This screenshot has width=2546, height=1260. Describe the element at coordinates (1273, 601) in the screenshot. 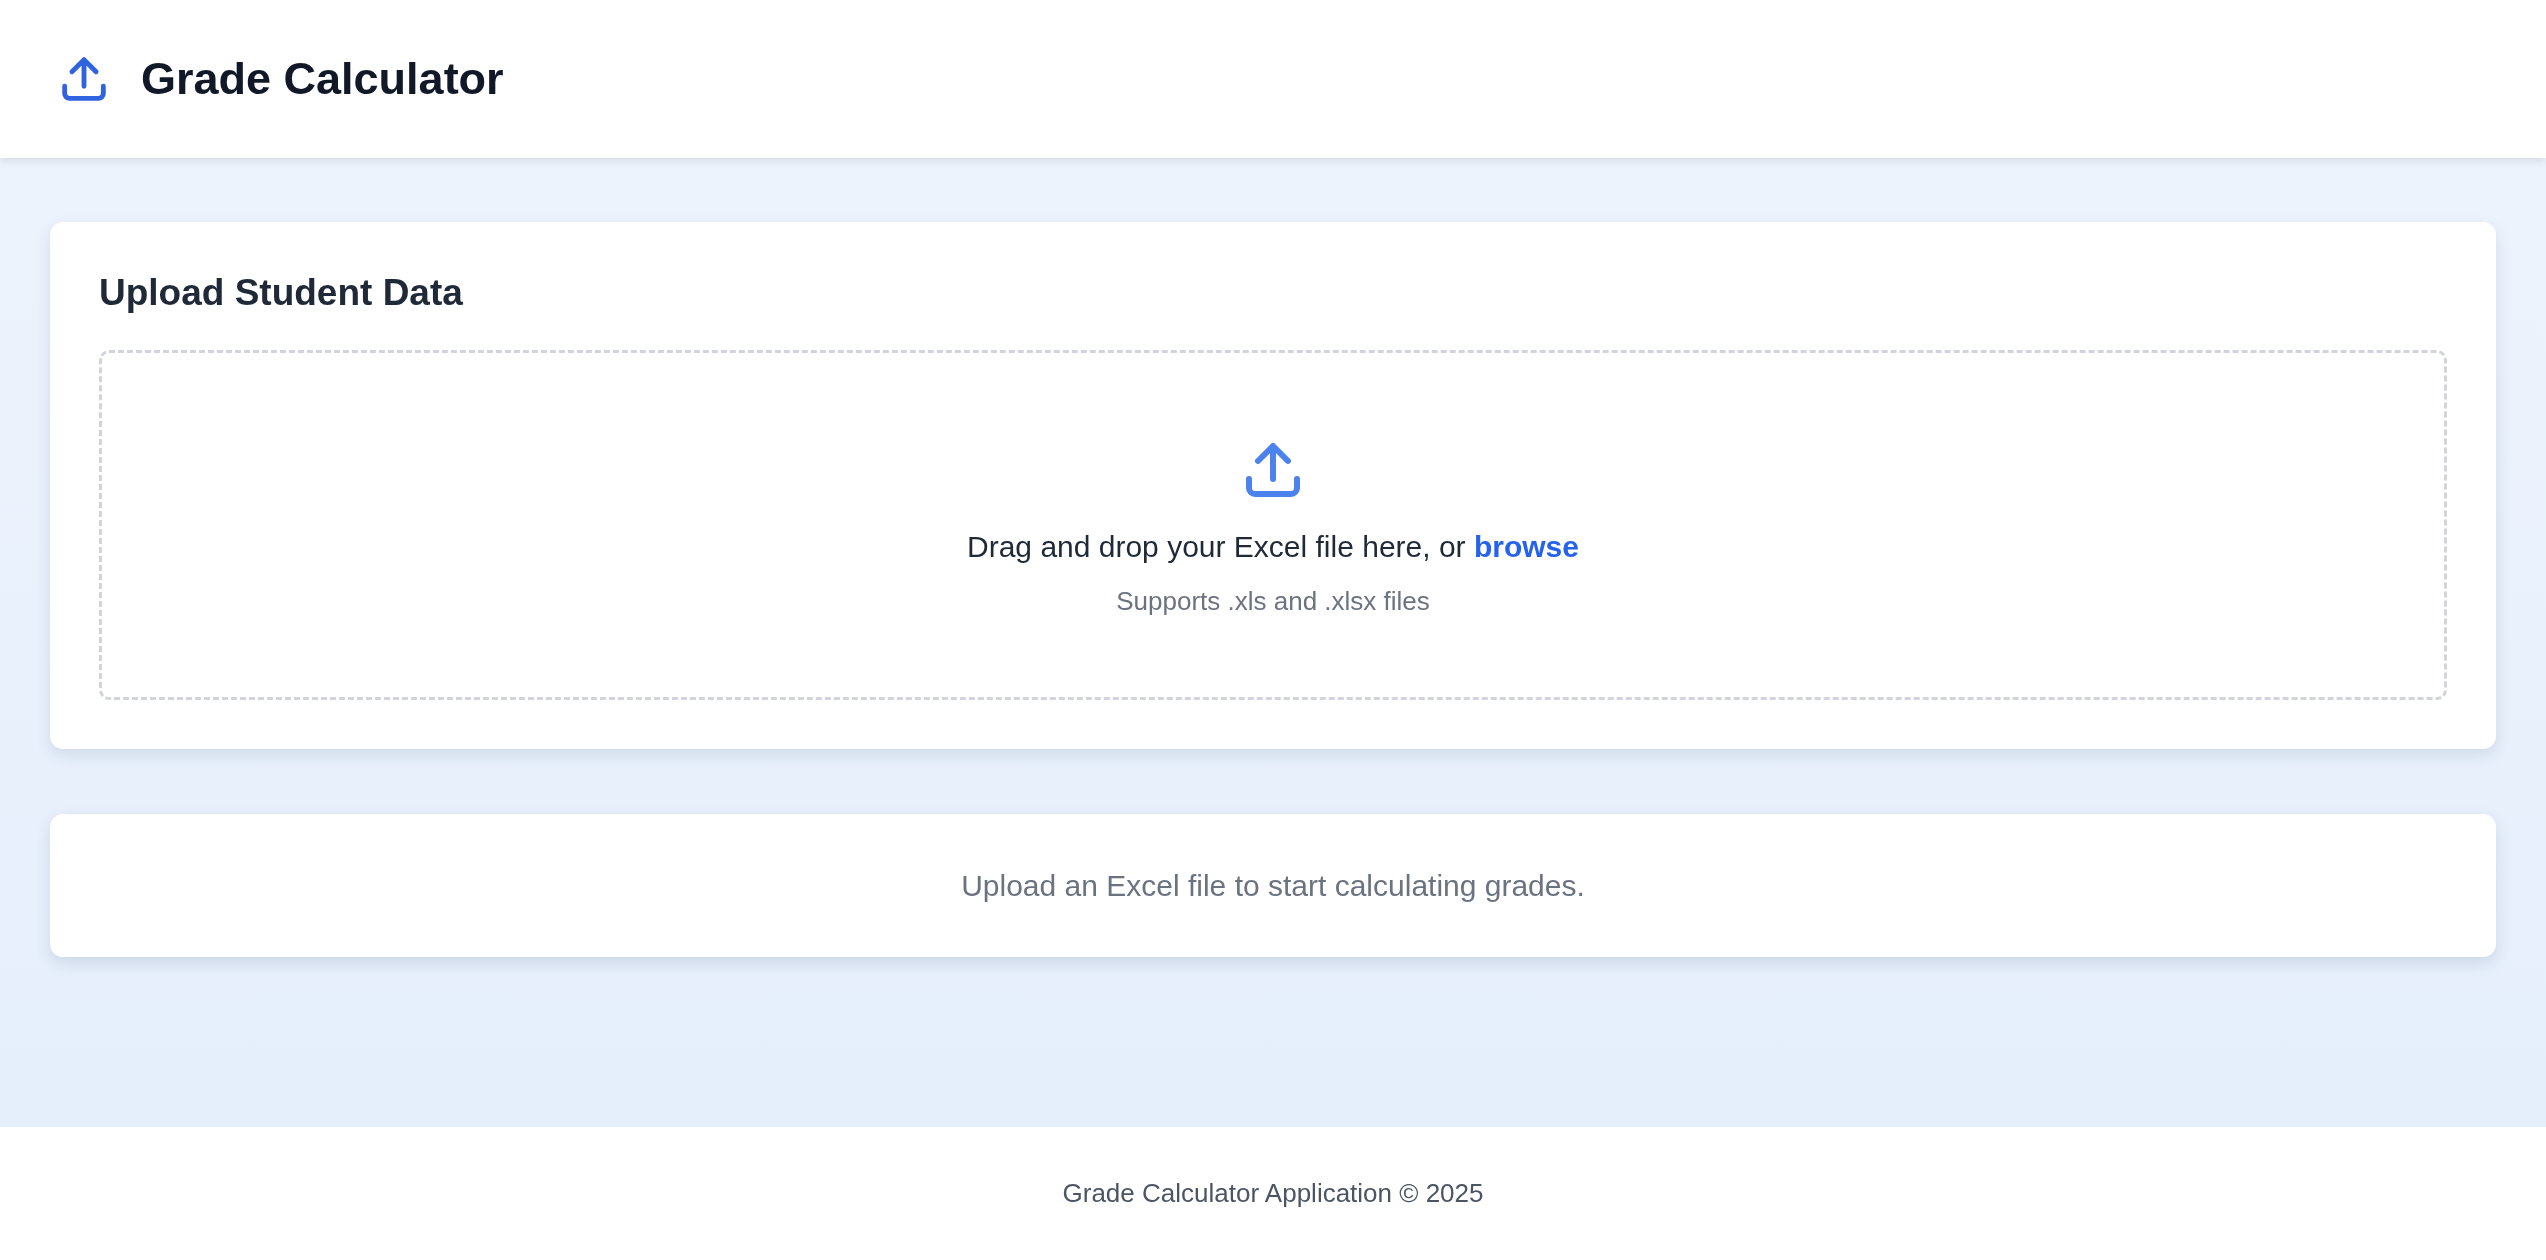

I see `file-type-hint: Supports .xls and .xlsx files` at that location.